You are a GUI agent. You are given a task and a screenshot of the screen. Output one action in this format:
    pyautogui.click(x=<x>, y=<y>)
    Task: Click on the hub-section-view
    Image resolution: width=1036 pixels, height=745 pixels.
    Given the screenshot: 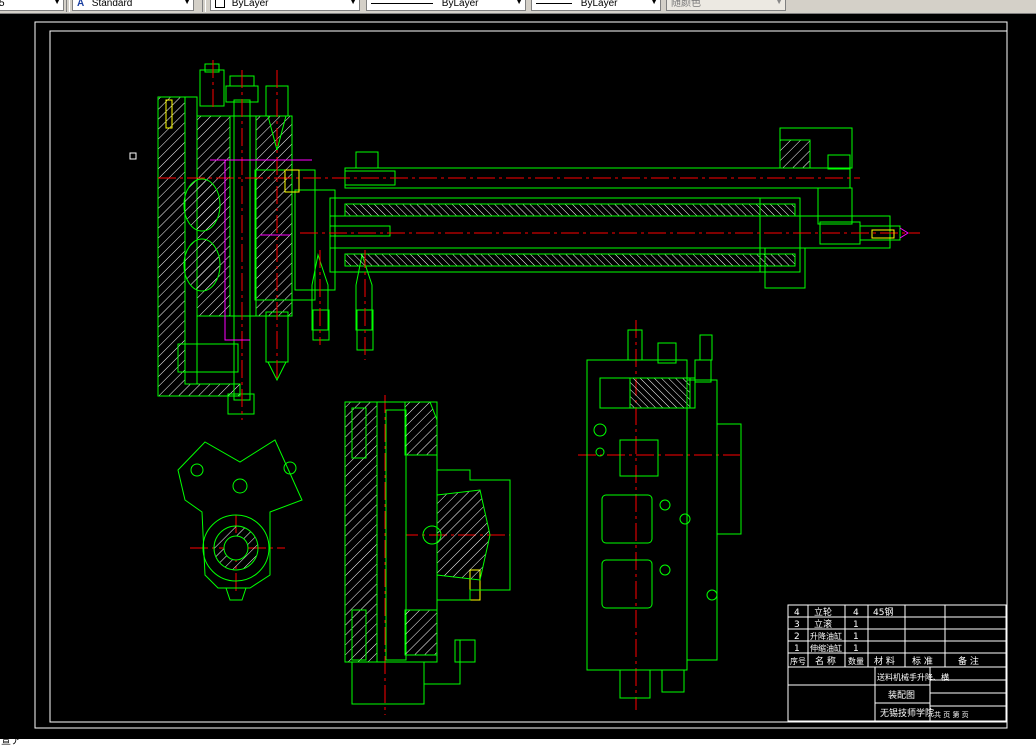 What is the action you would take?
    pyautogui.click(x=240, y=520)
    